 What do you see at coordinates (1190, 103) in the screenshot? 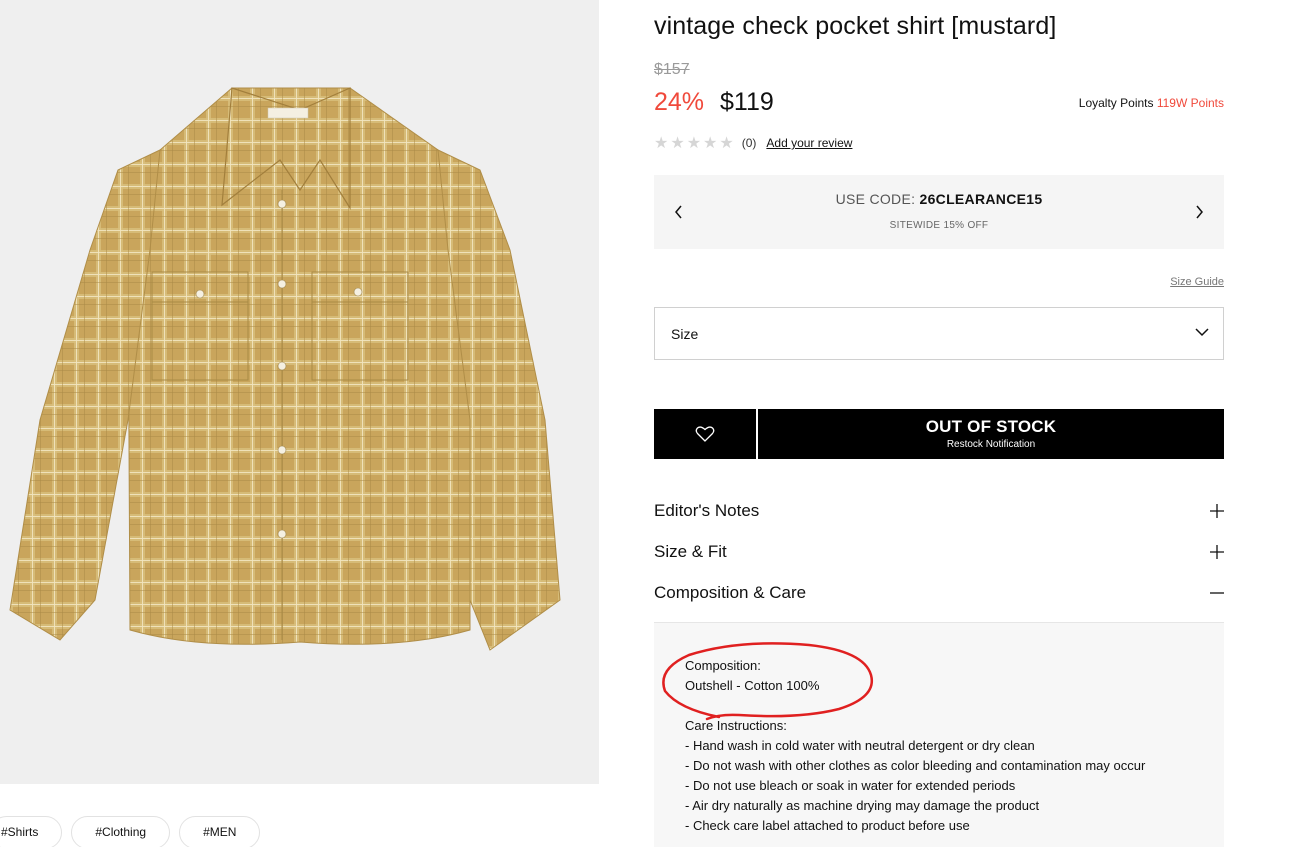
I see `loyalty-value: 119W Points` at bounding box center [1190, 103].